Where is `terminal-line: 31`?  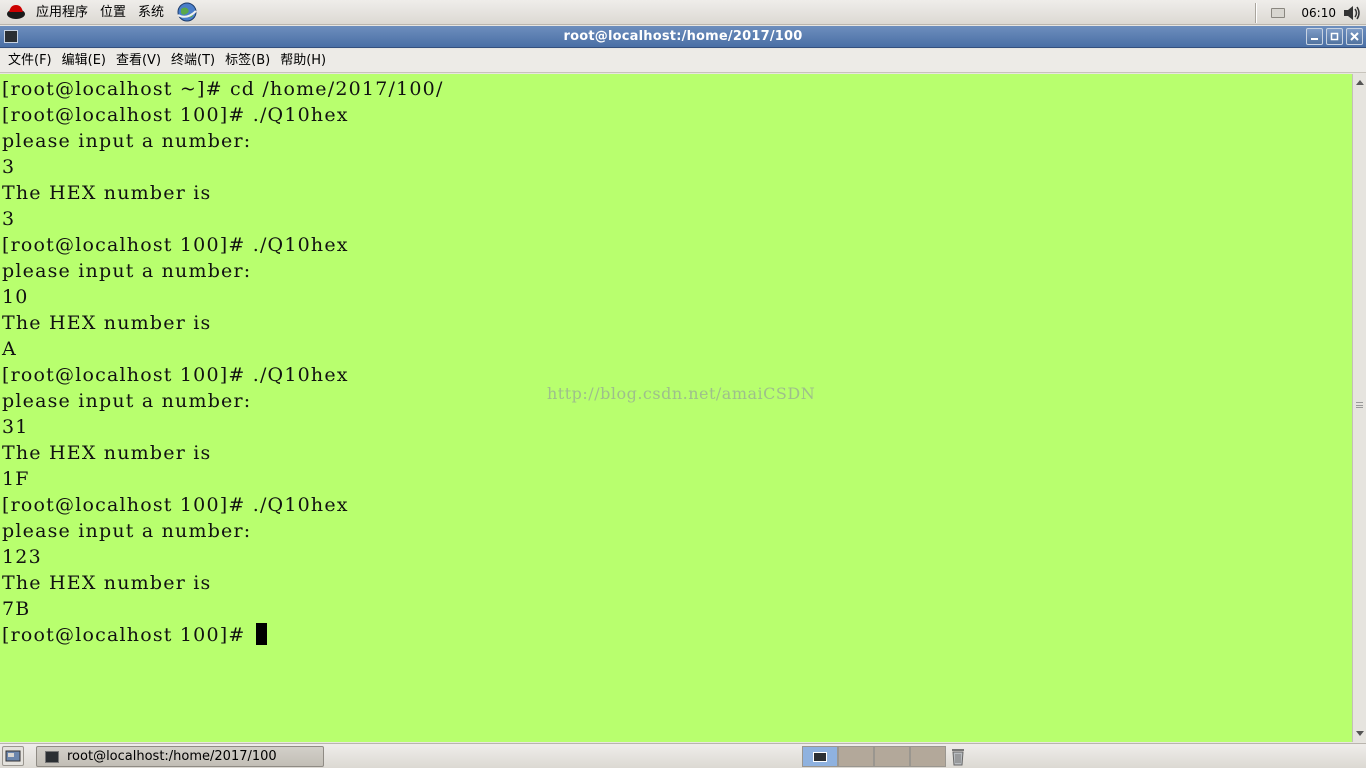
terminal-line: 31 is located at coordinates (15, 427).